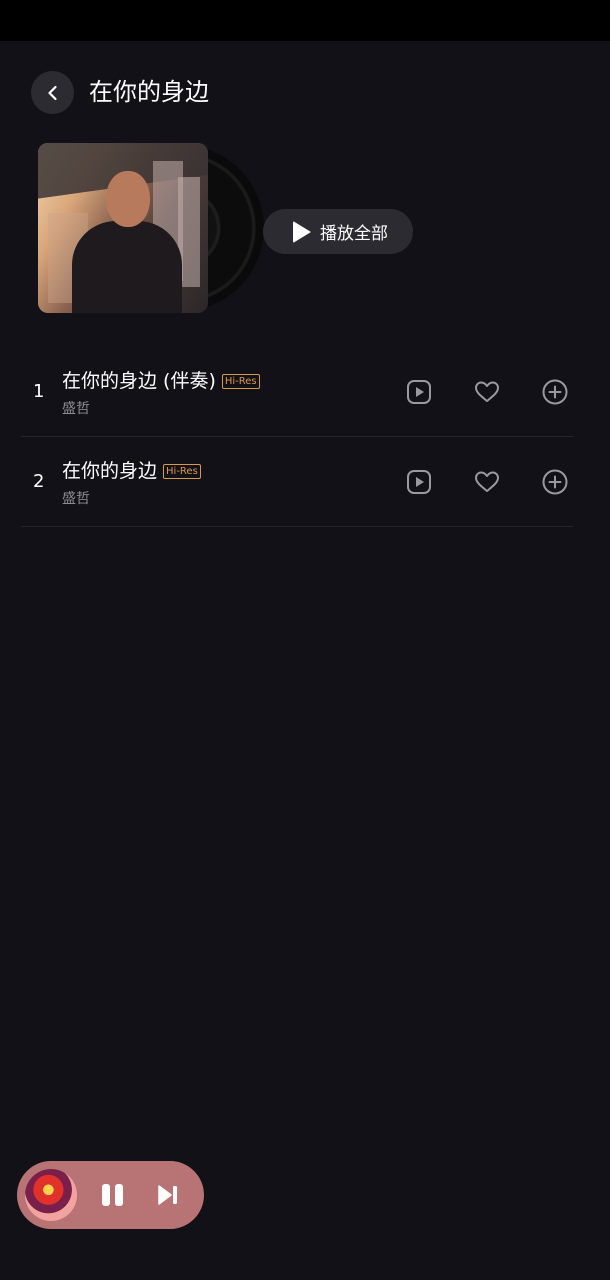  What do you see at coordinates (297, 482) in the screenshot?
I see `track-row: 2 在你的身边 Hi-Res 盛哲` at bounding box center [297, 482].